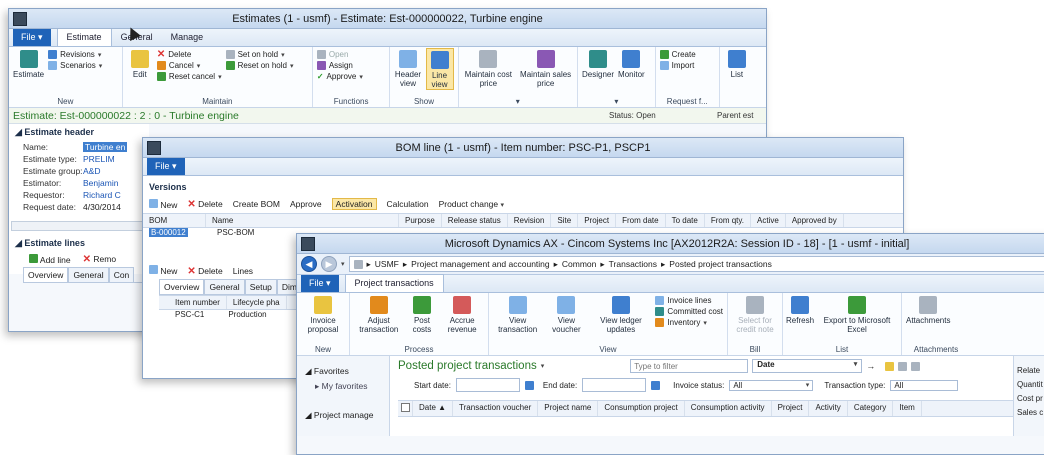 The height and width of the screenshot is (455, 1044). I want to click on remove-filter-icon, so click(916, 366).